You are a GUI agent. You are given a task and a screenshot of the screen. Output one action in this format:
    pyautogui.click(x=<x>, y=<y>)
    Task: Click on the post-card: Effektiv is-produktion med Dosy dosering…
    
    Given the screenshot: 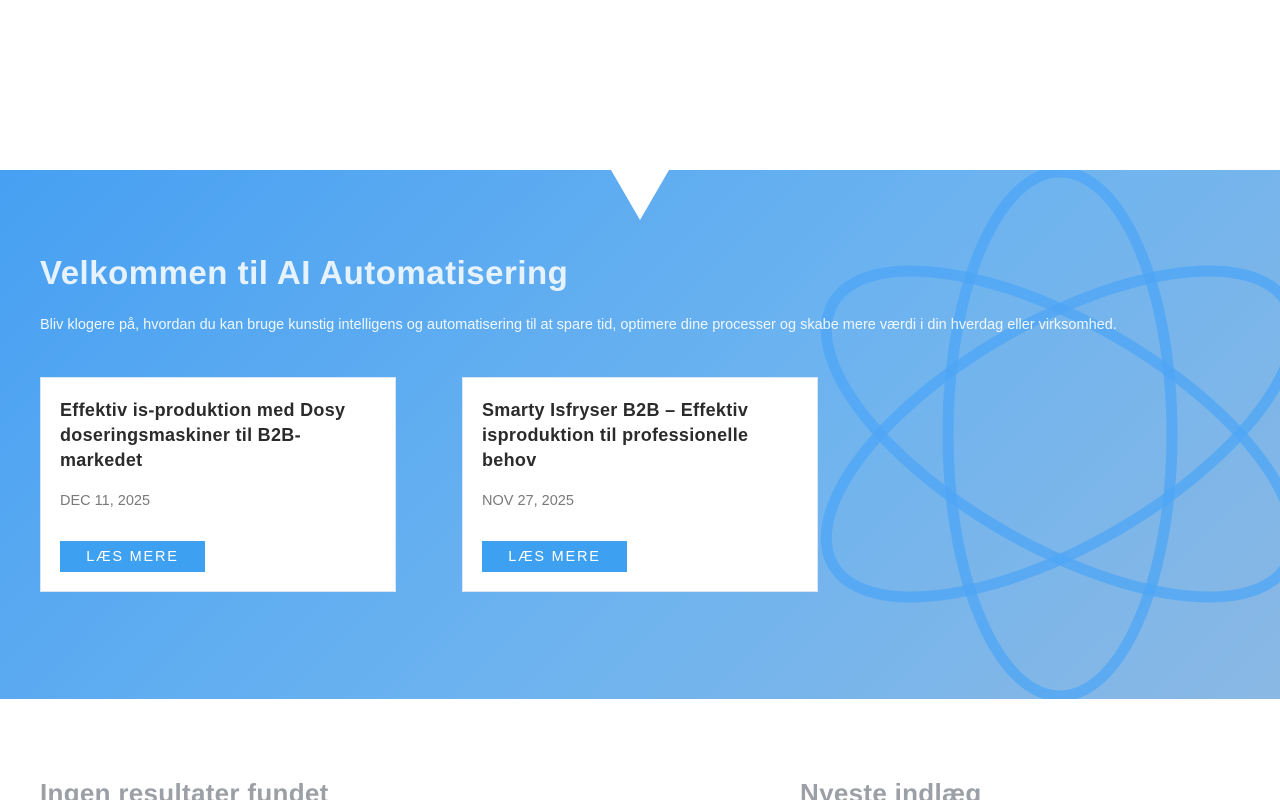 What is the action you would take?
    pyautogui.click(x=218, y=484)
    